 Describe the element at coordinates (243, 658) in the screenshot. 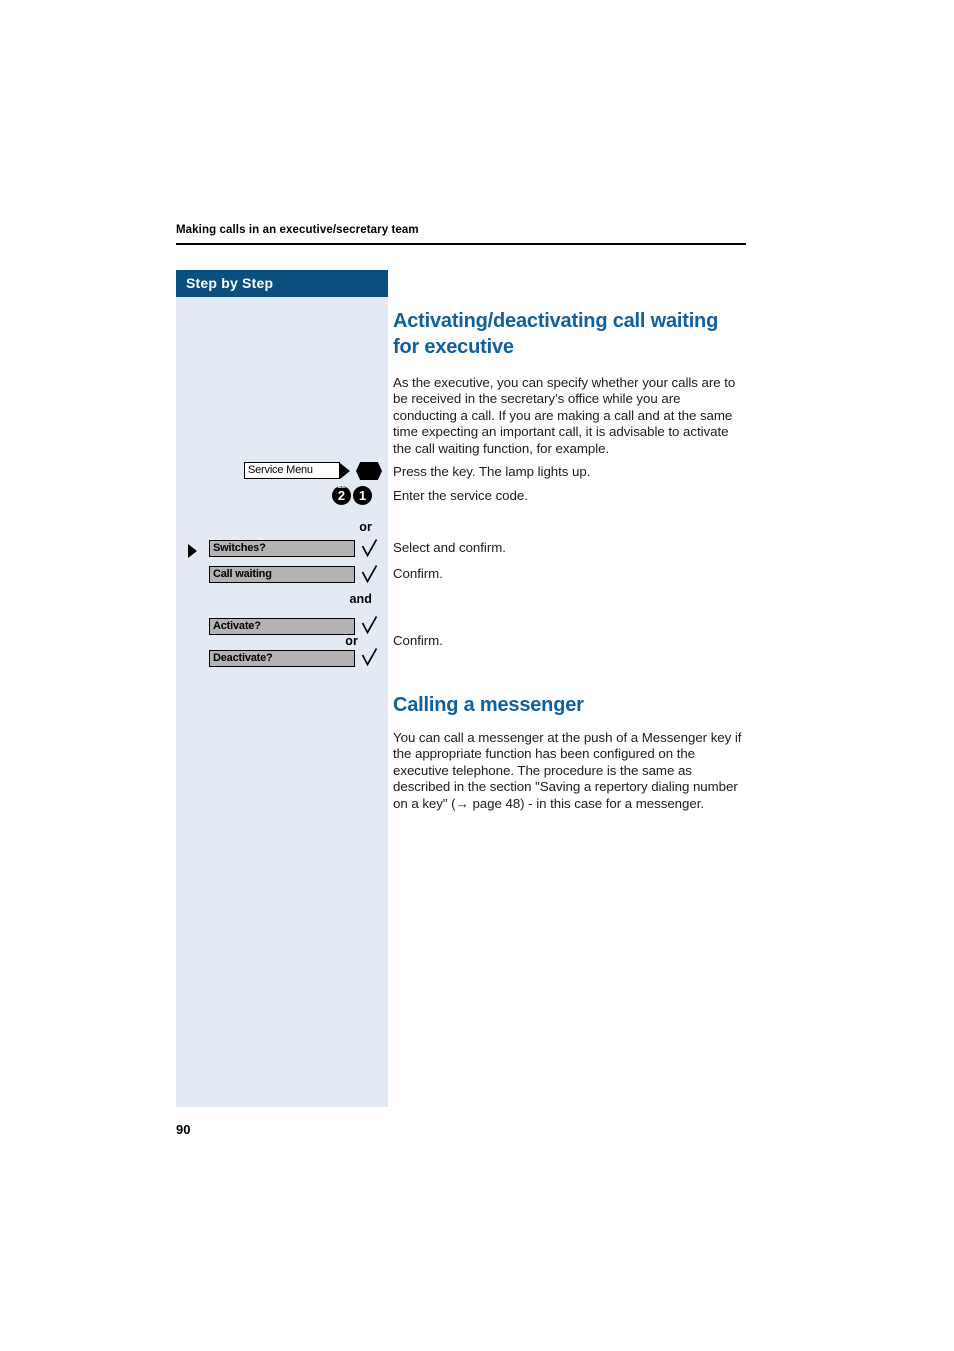

I see `display-option-deactivate-label: Deactivate?` at that location.